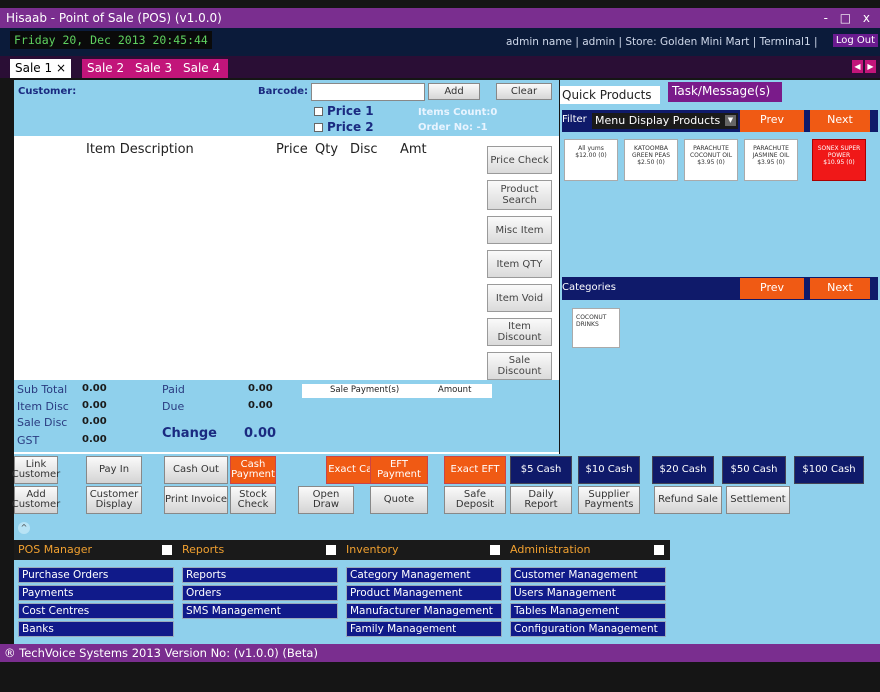 The width and height of the screenshot is (880, 692). I want to click on change-value: 0.00, so click(260, 433).